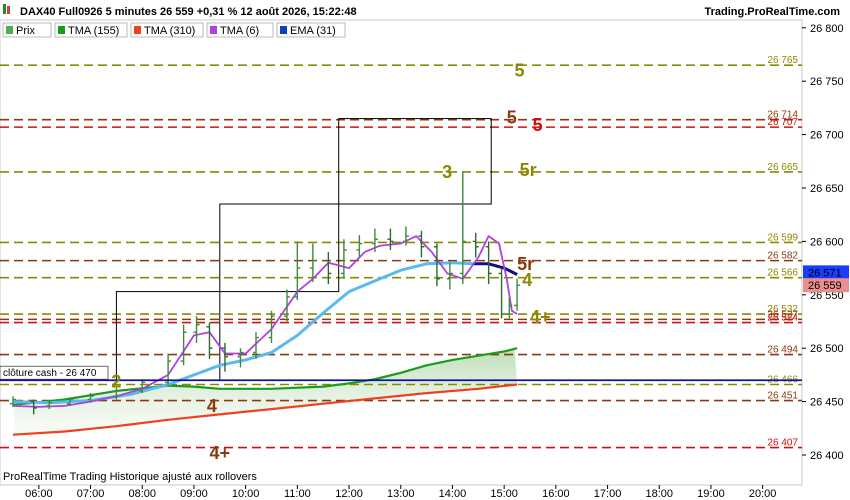 The width and height of the screenshot is (850, 500). I want to click on x-tick-label: 10:00, so click(246, 494).